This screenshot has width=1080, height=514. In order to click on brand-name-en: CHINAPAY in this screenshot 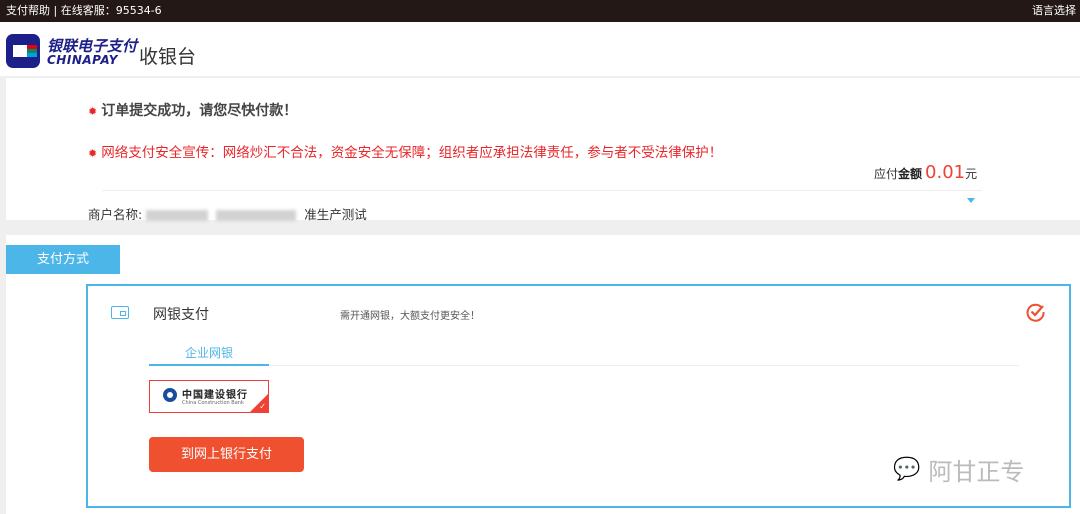, I will do `click(82, 60)`.